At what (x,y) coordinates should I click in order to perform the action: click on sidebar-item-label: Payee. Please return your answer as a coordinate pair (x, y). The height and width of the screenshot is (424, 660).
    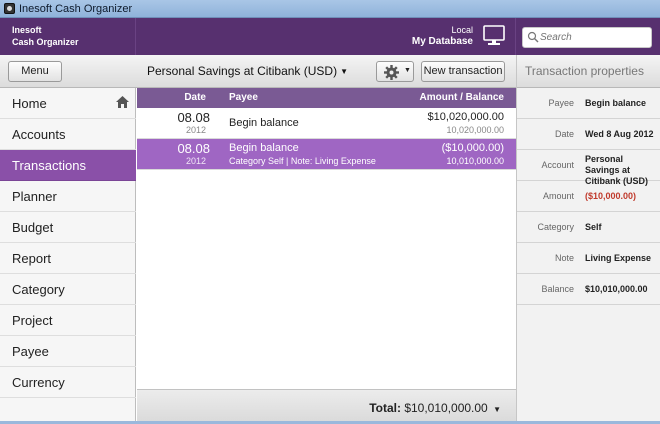
    Looking at the image, I should click on (30, 351).